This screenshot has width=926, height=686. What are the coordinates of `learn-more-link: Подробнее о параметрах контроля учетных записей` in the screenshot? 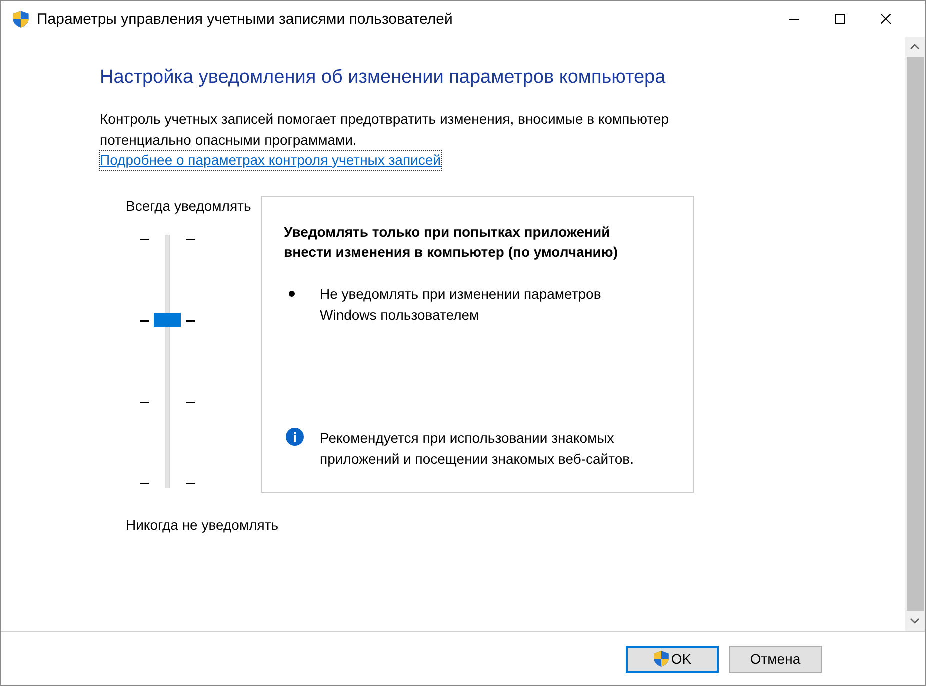 It's located at (270, 160).